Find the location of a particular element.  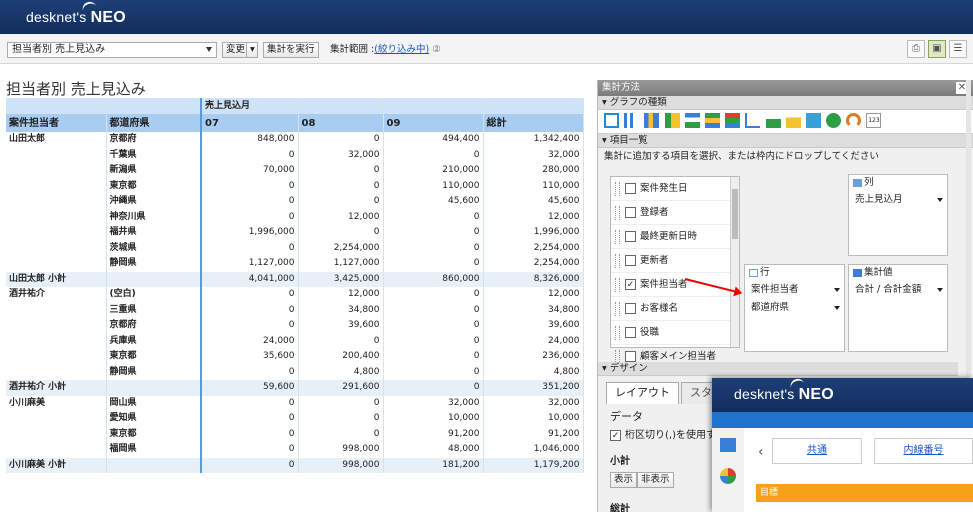

calendar-icon is located at coordinates (728, 445).